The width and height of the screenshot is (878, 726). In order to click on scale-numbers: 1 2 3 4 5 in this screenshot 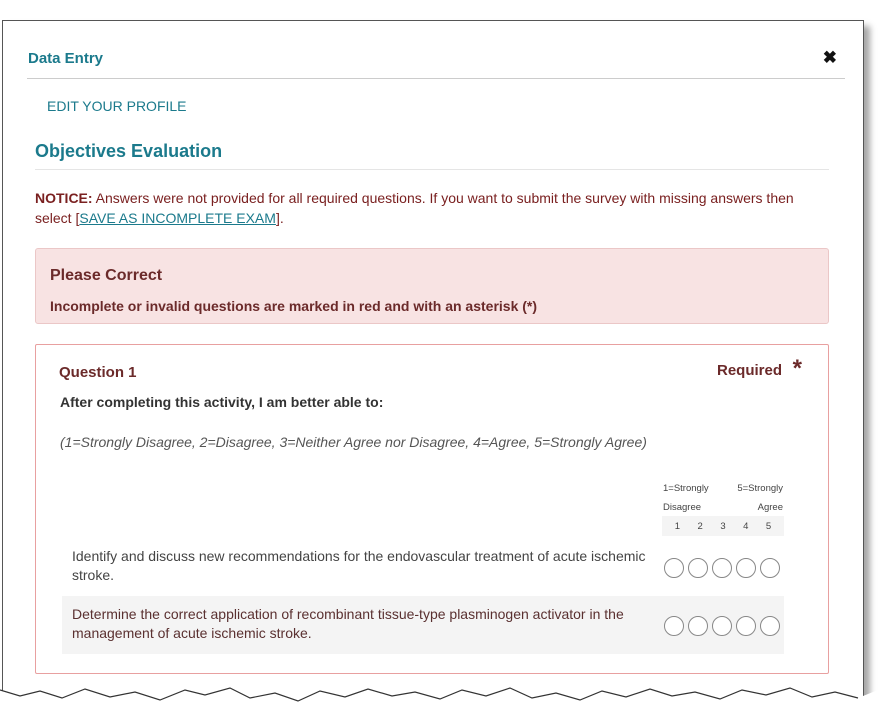, I will do `click(723, 526)`.